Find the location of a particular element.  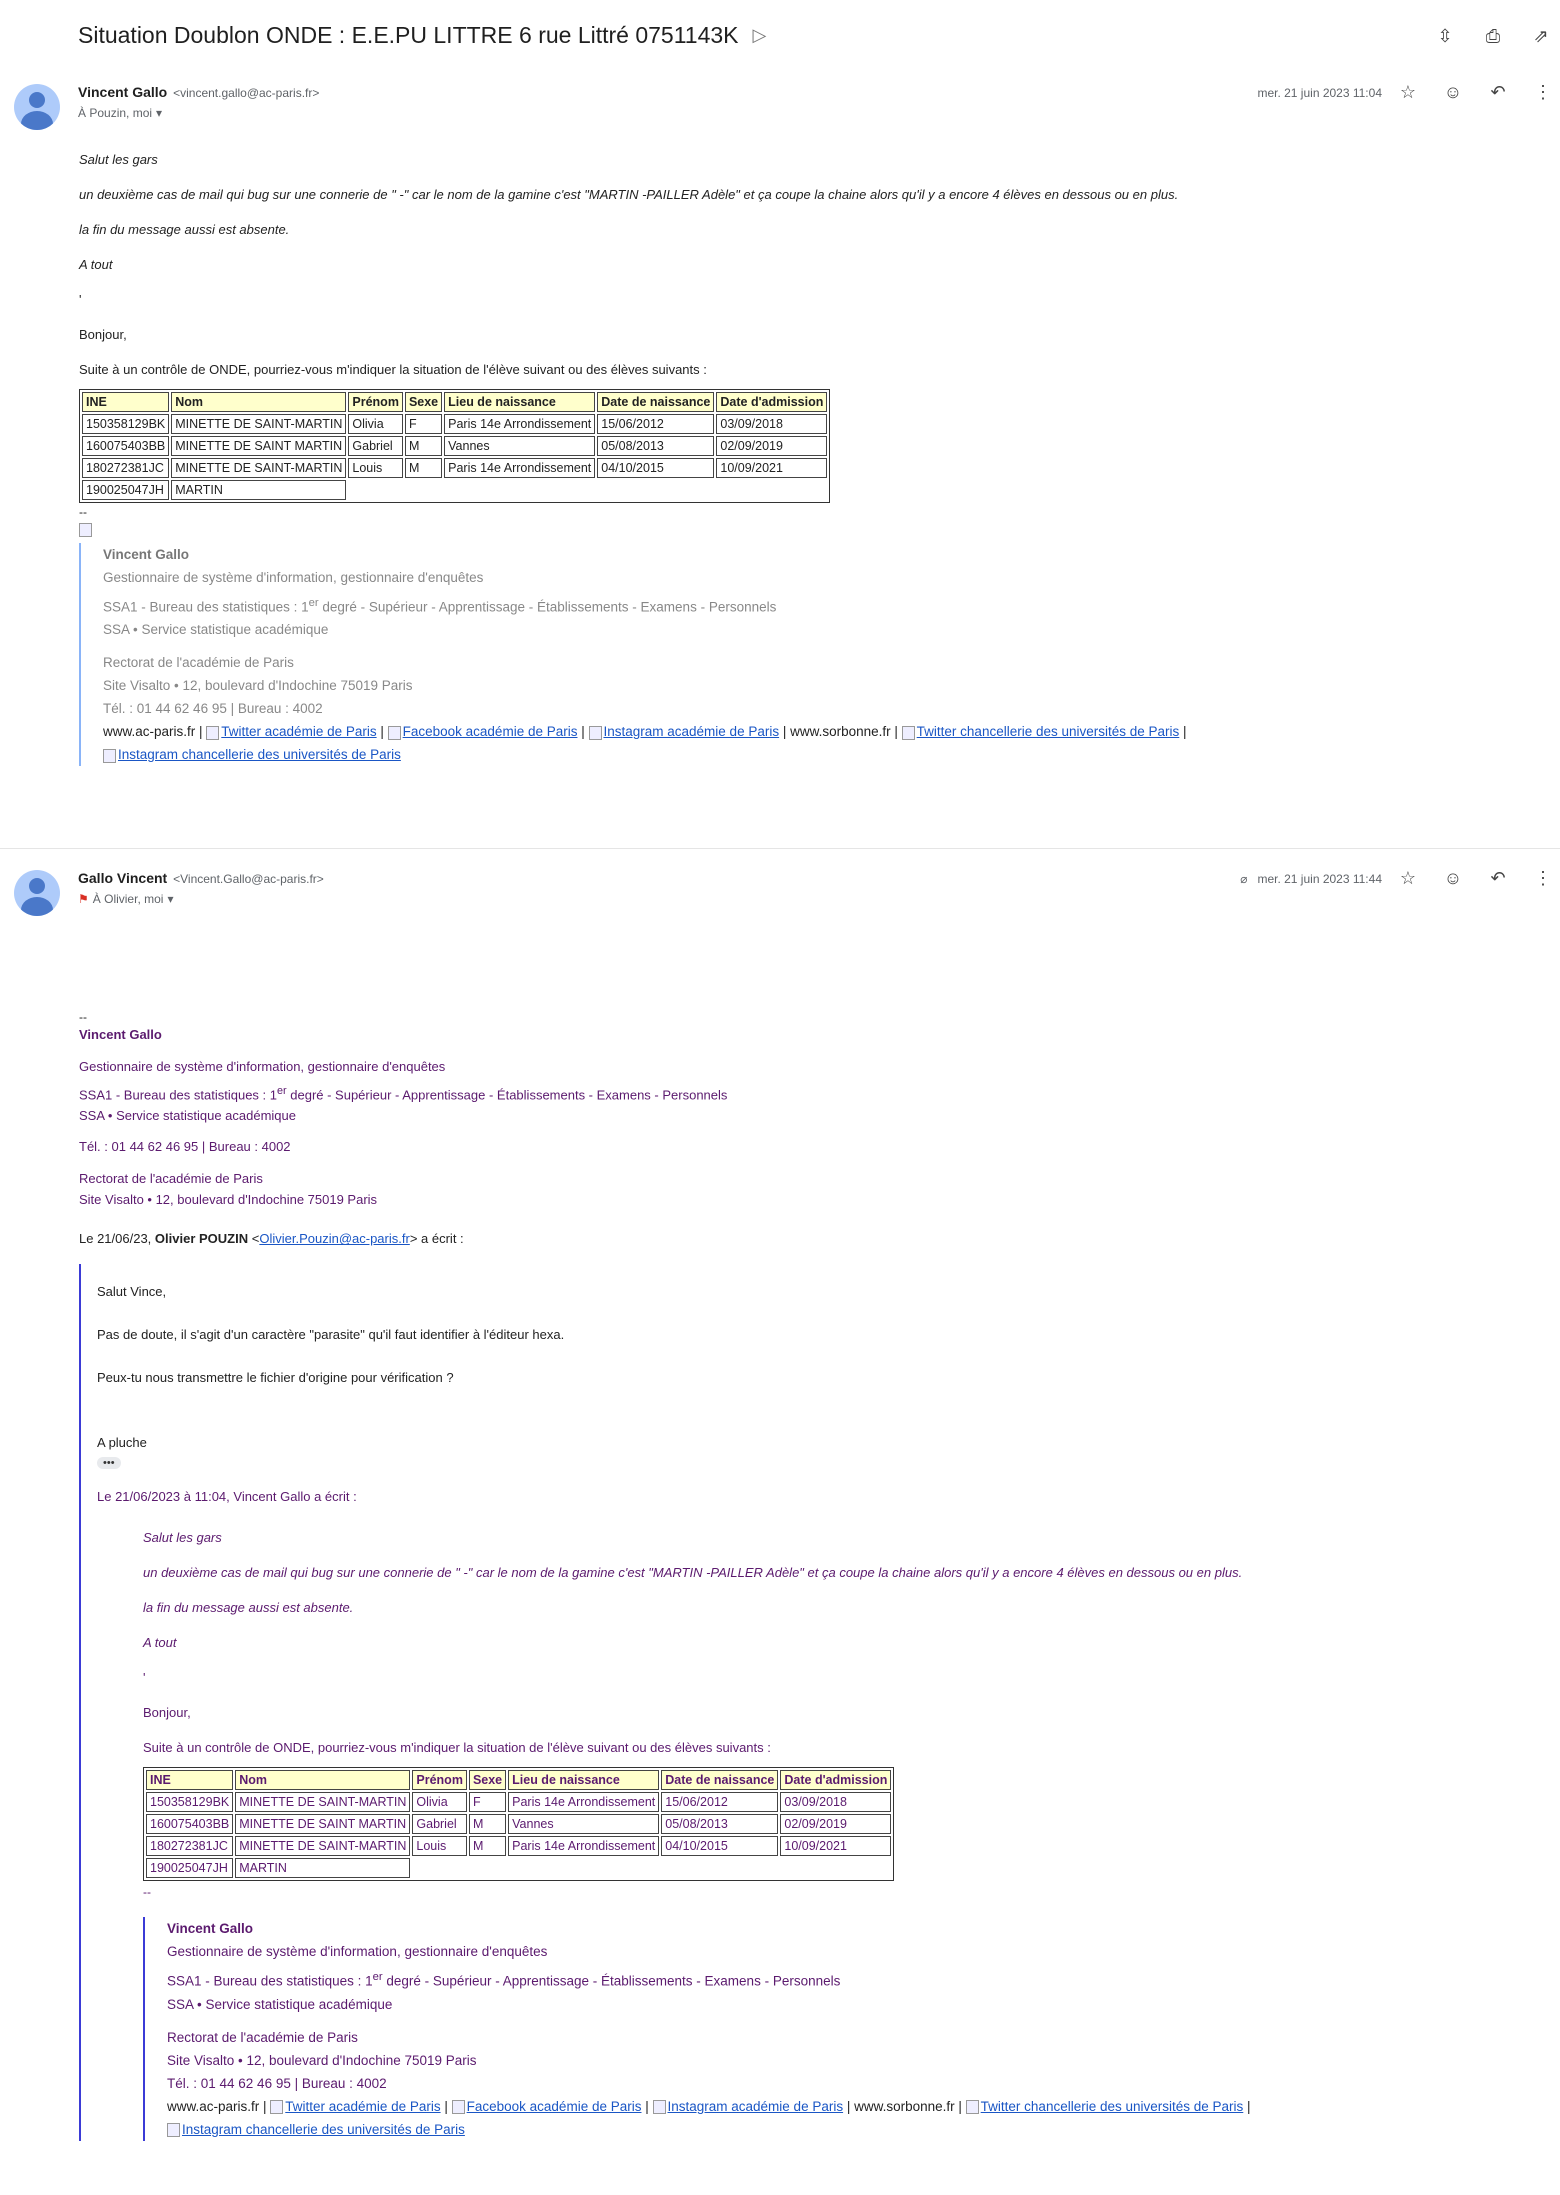

message-divider is located at coordinates (780, 848).